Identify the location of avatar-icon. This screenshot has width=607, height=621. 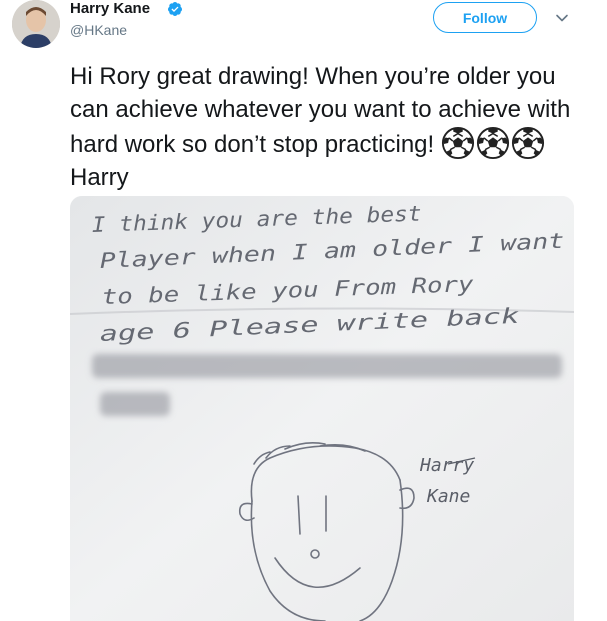
(36, 24).